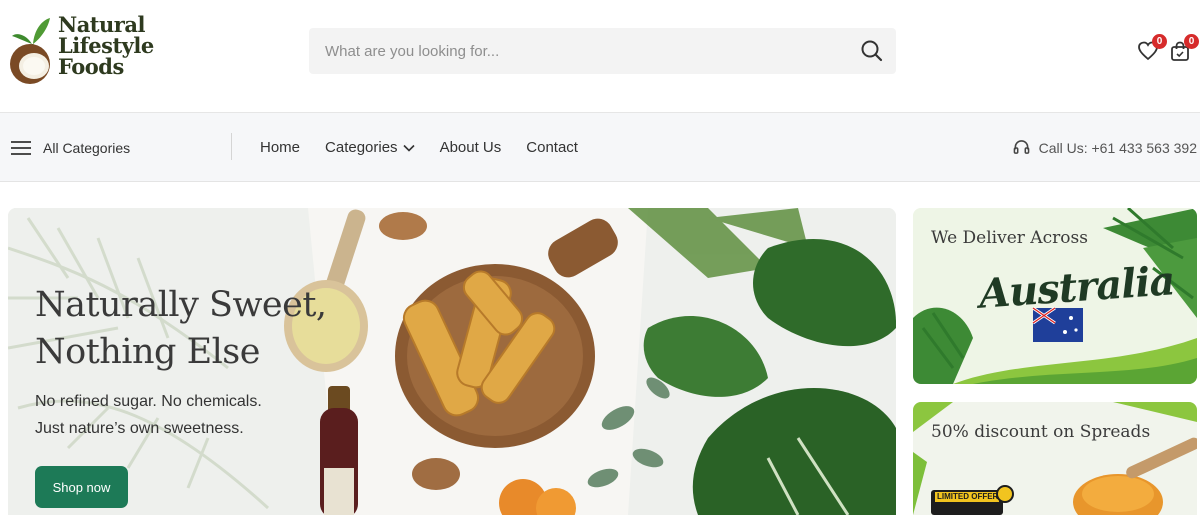 The height and width of the screenshot is (515, 1200). What do you see at coordinates (1191, 41) in the screenshot?
I see `cart-count-badge: 0` at bounding box center [1191, 41].